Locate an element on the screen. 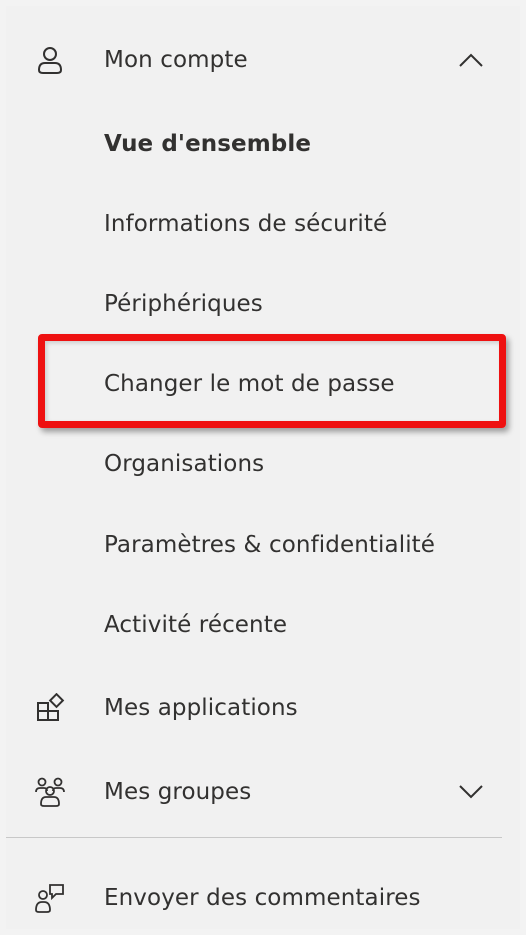 The height and width of the screenshot is (935, 526). nav-item-overview: Vue d'ensemble is located at coordinates (263, 144).